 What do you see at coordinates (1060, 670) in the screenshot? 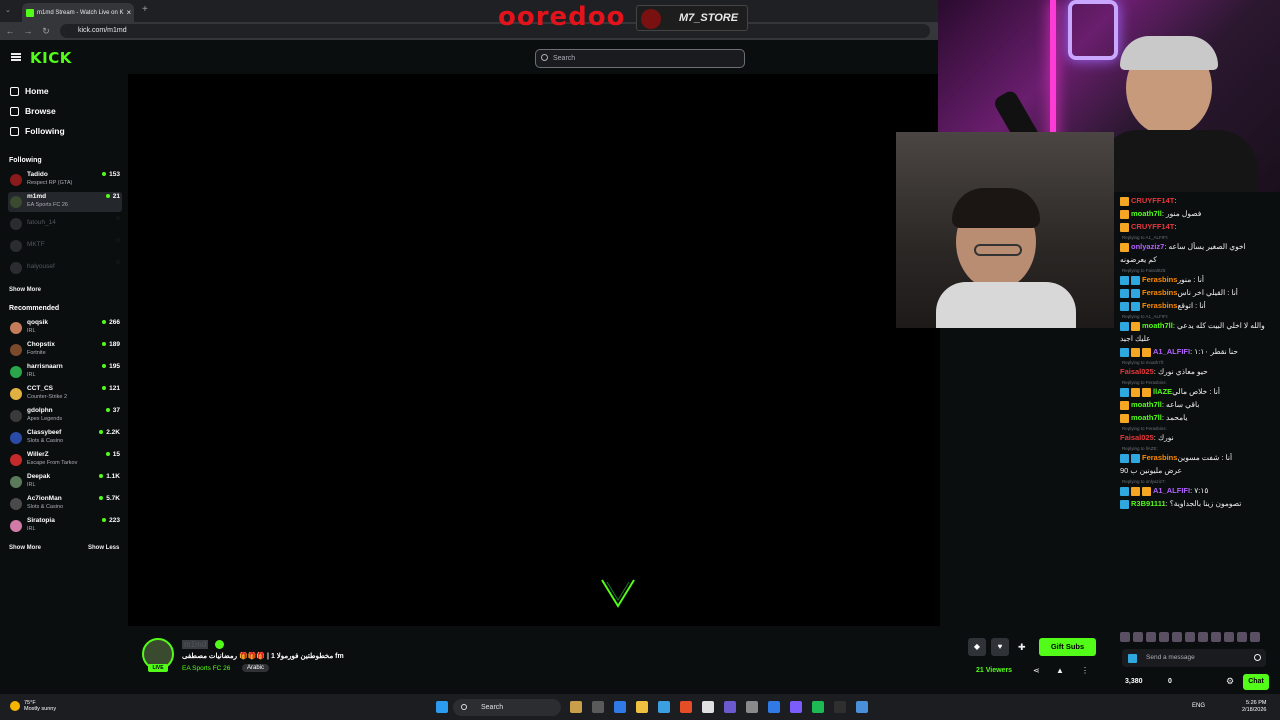
I see `report-icon: ▲` at bounding box center [1060, 670].